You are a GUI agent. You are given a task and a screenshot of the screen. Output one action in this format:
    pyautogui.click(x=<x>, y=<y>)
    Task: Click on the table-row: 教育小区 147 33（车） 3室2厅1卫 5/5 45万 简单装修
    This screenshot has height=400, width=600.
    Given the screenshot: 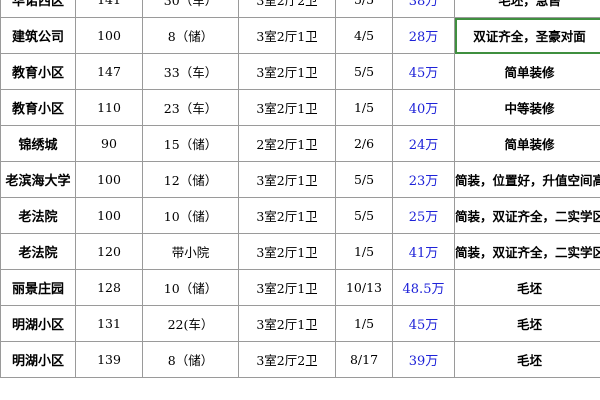 What is the action you would take?
    pyautogui.click(x=300, y=71)
    